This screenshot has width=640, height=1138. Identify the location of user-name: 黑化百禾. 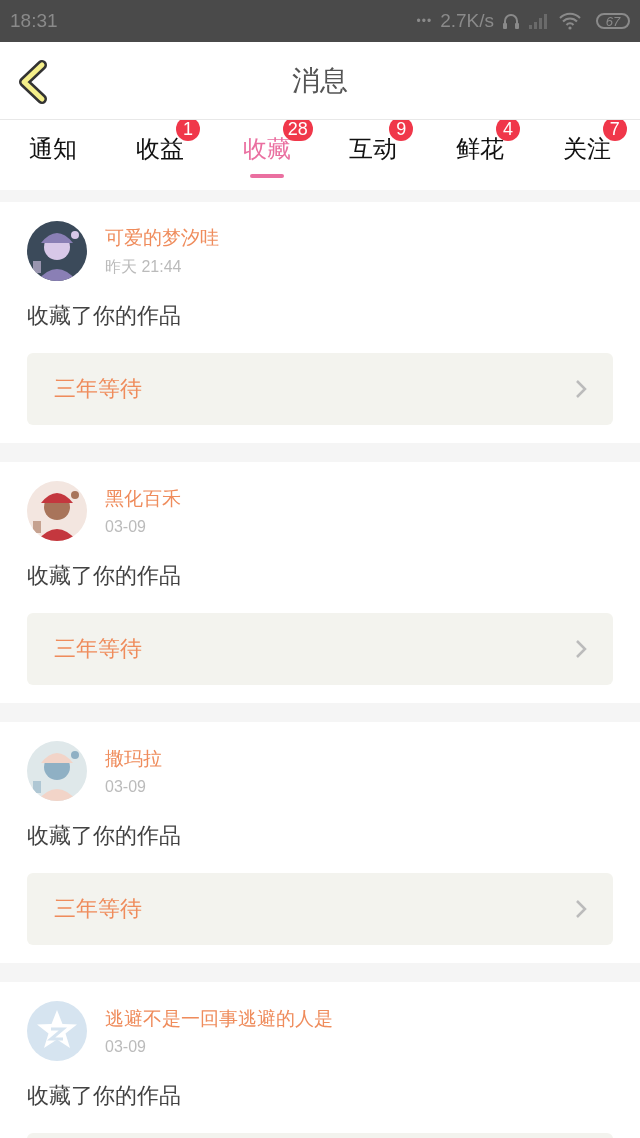
(143, 499).